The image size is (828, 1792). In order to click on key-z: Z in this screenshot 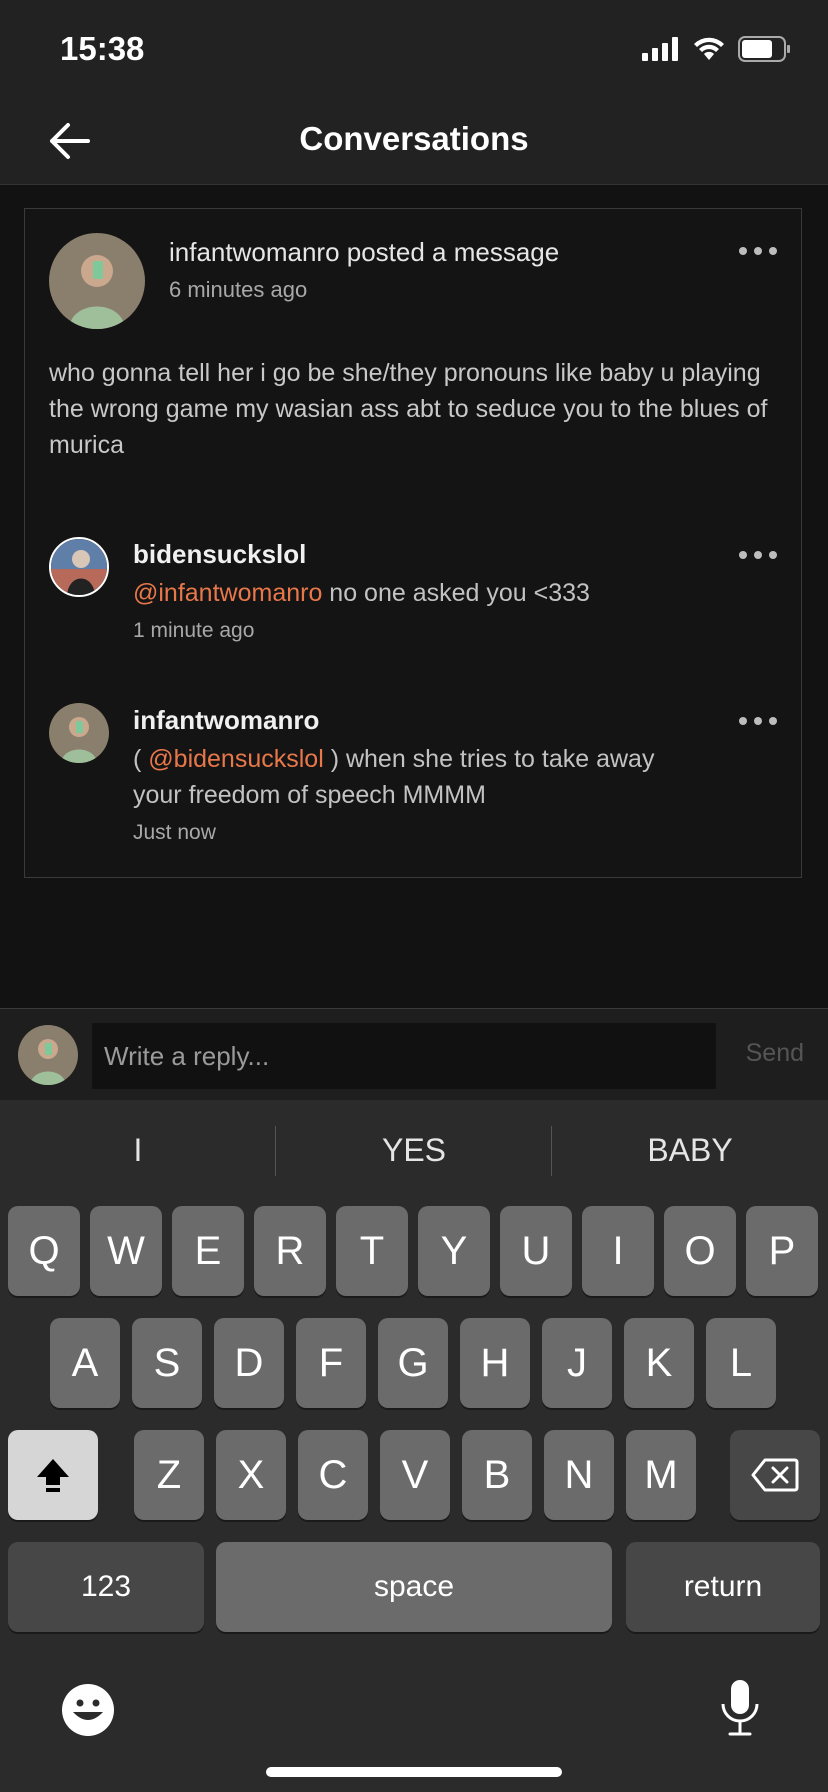, I will do `click(169, 1475)`.